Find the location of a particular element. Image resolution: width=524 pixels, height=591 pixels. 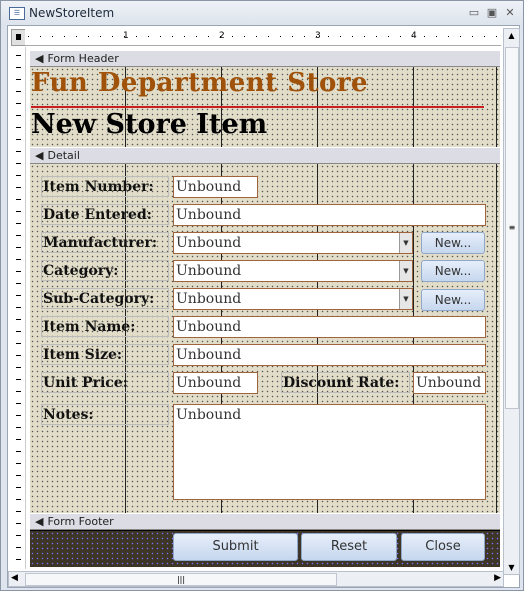

date-entered-field: Unbound is located at coordinates (329, 215).